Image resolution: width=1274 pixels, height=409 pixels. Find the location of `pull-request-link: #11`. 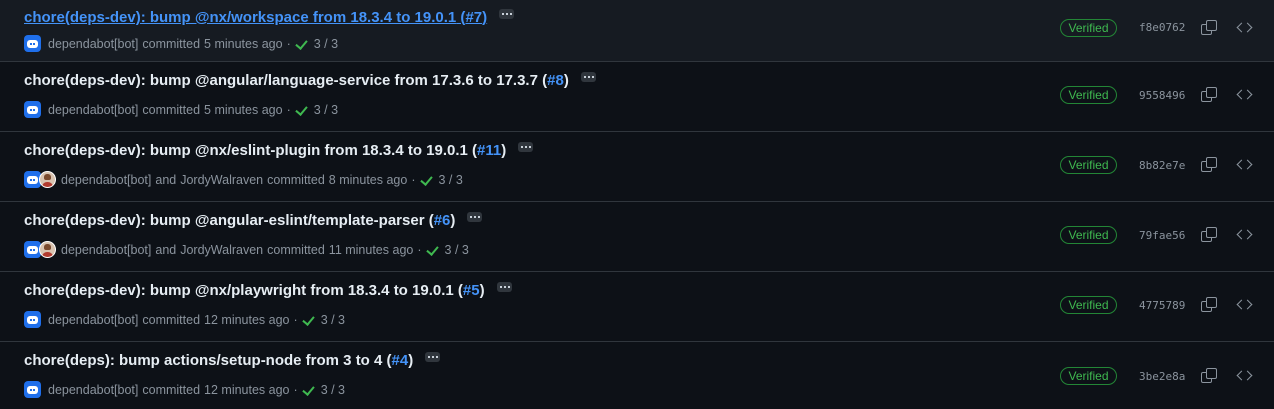

pull-request-link: #11 is located at coordinates (489, 150).